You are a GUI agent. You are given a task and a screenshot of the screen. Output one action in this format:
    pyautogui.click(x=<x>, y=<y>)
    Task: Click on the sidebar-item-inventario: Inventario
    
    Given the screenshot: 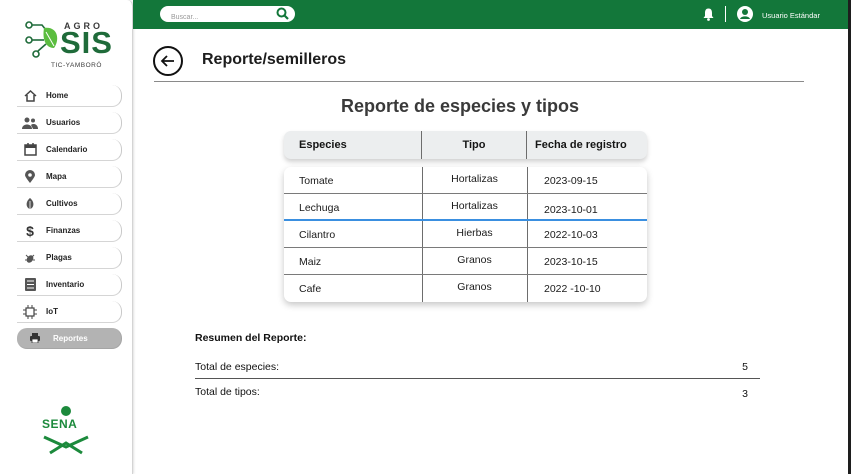 What is the action you would take?
    pyautogui.click(x=69, y=285)
    